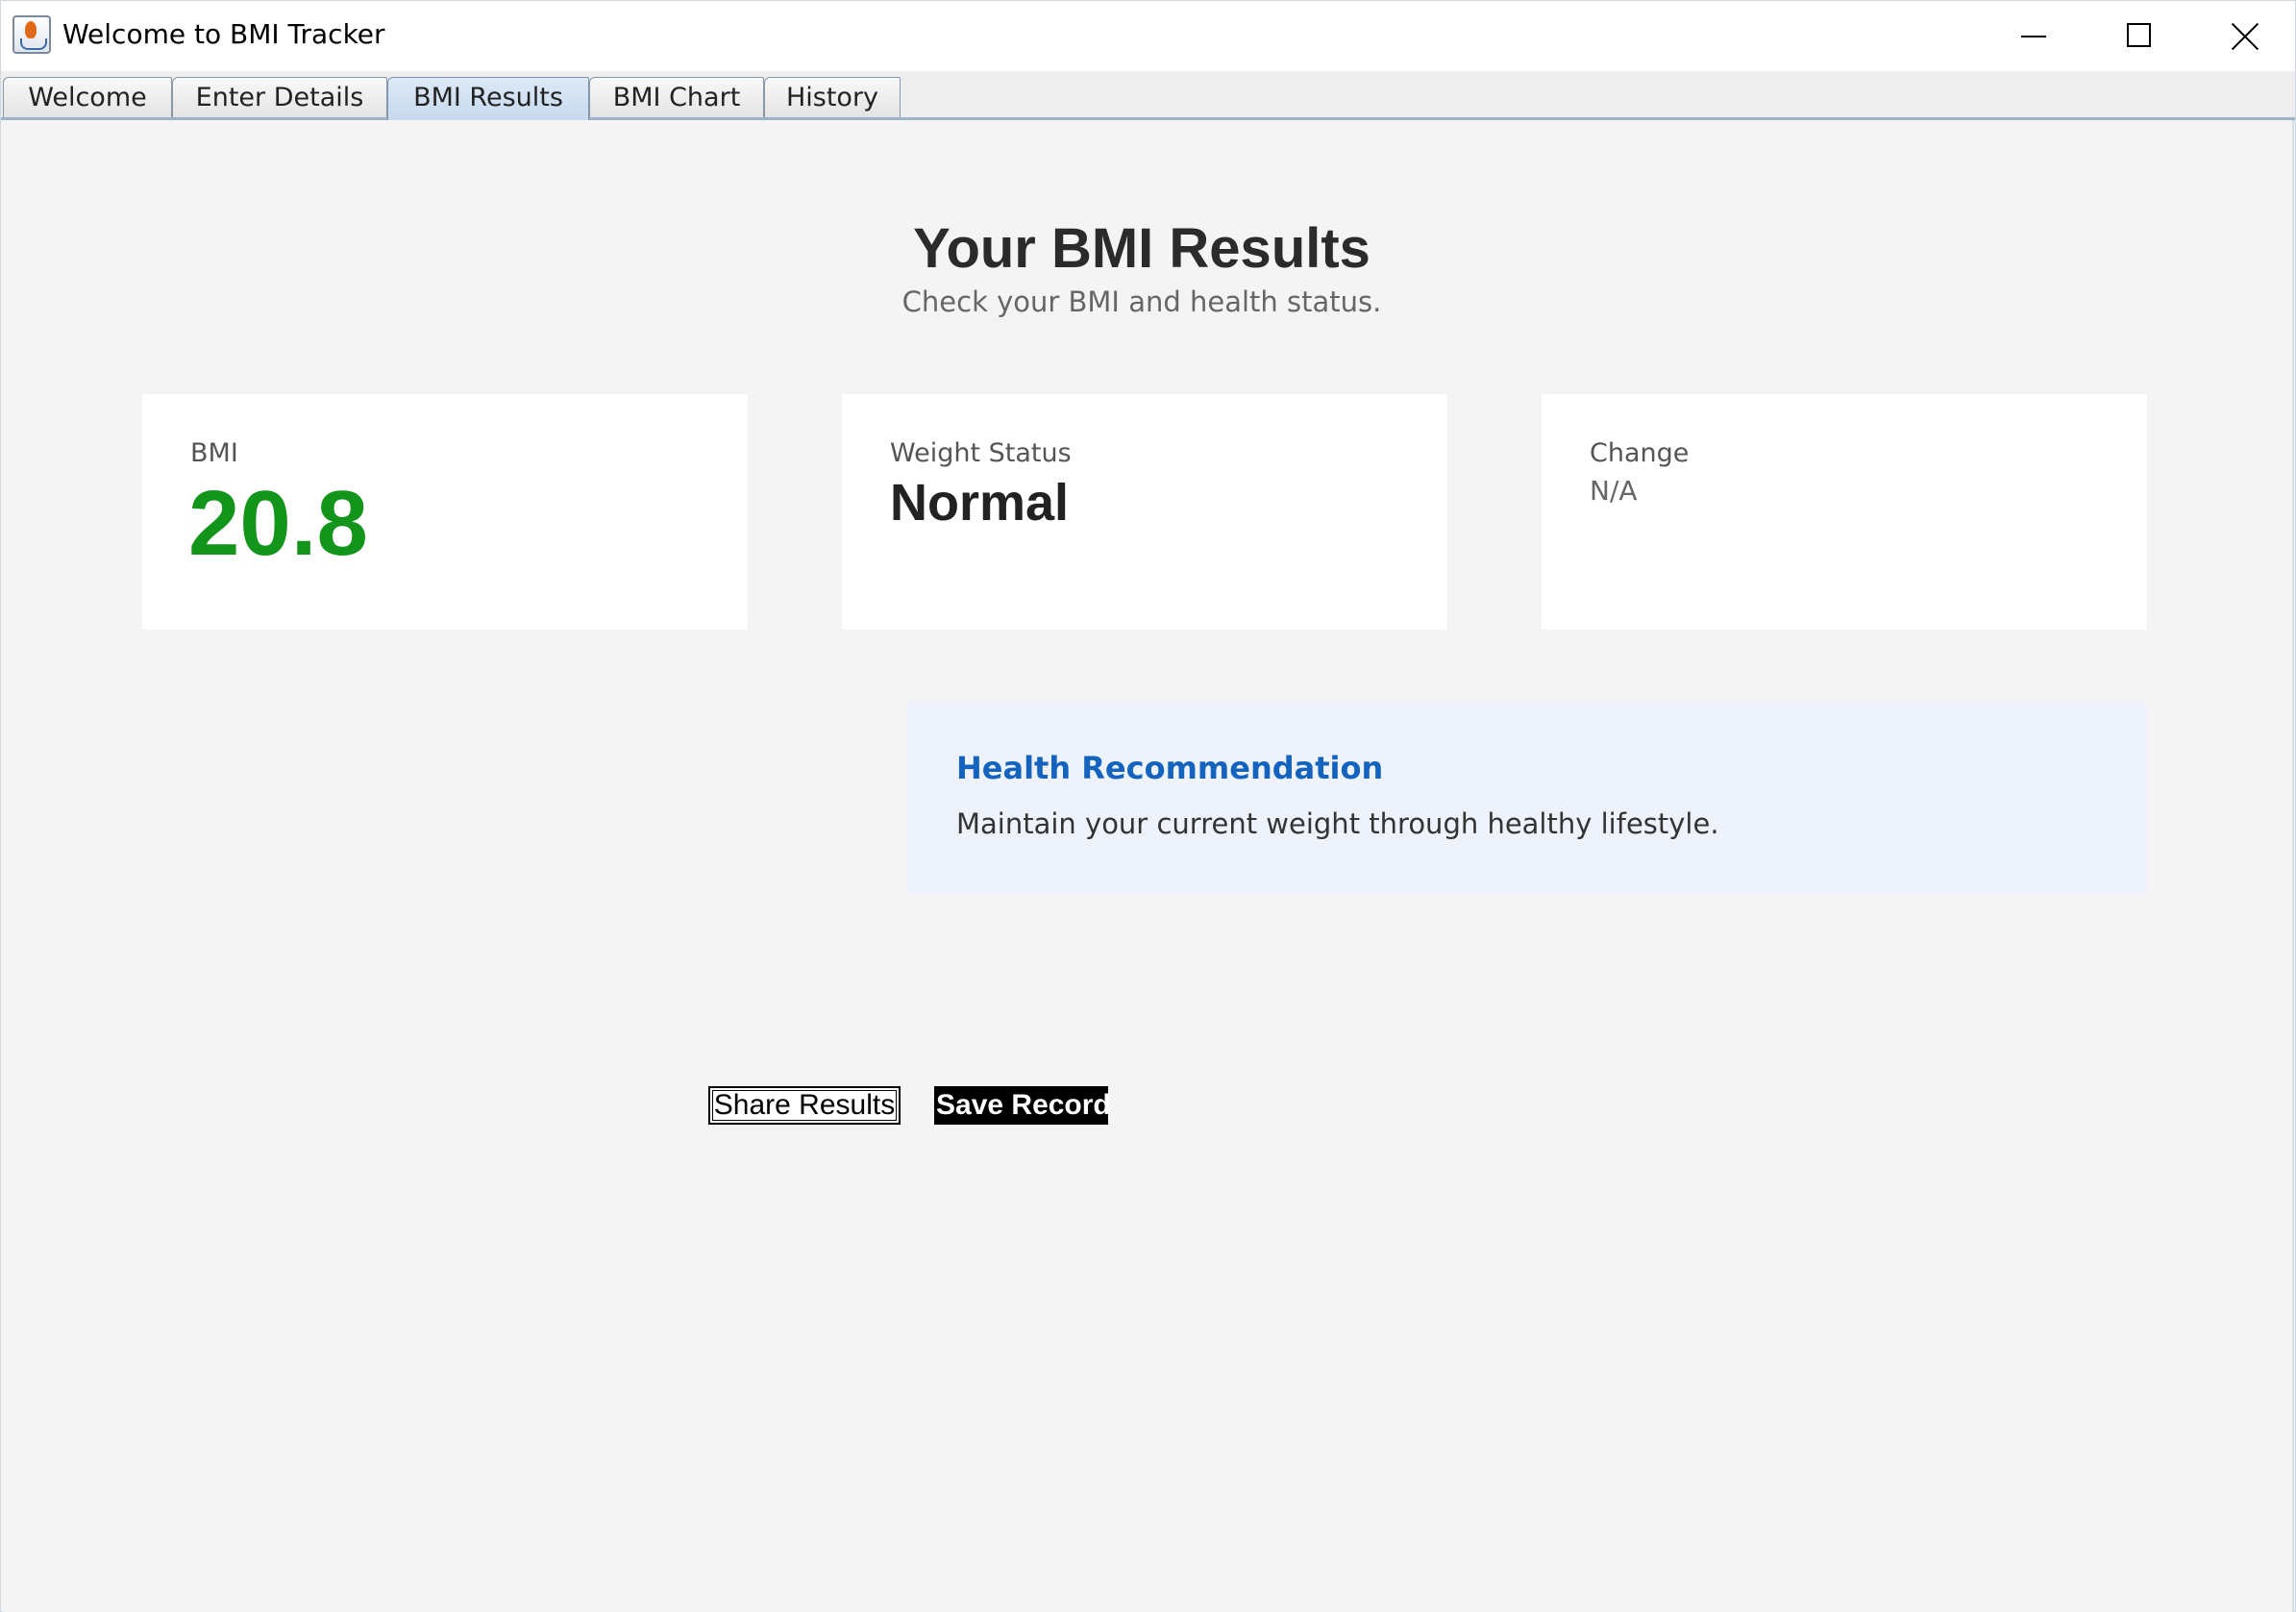 This screenshot has height=1612, width=2296. Describe the element at coordinates (1614, 491) in the screenshot. I see `change-value: N/A` at that location.